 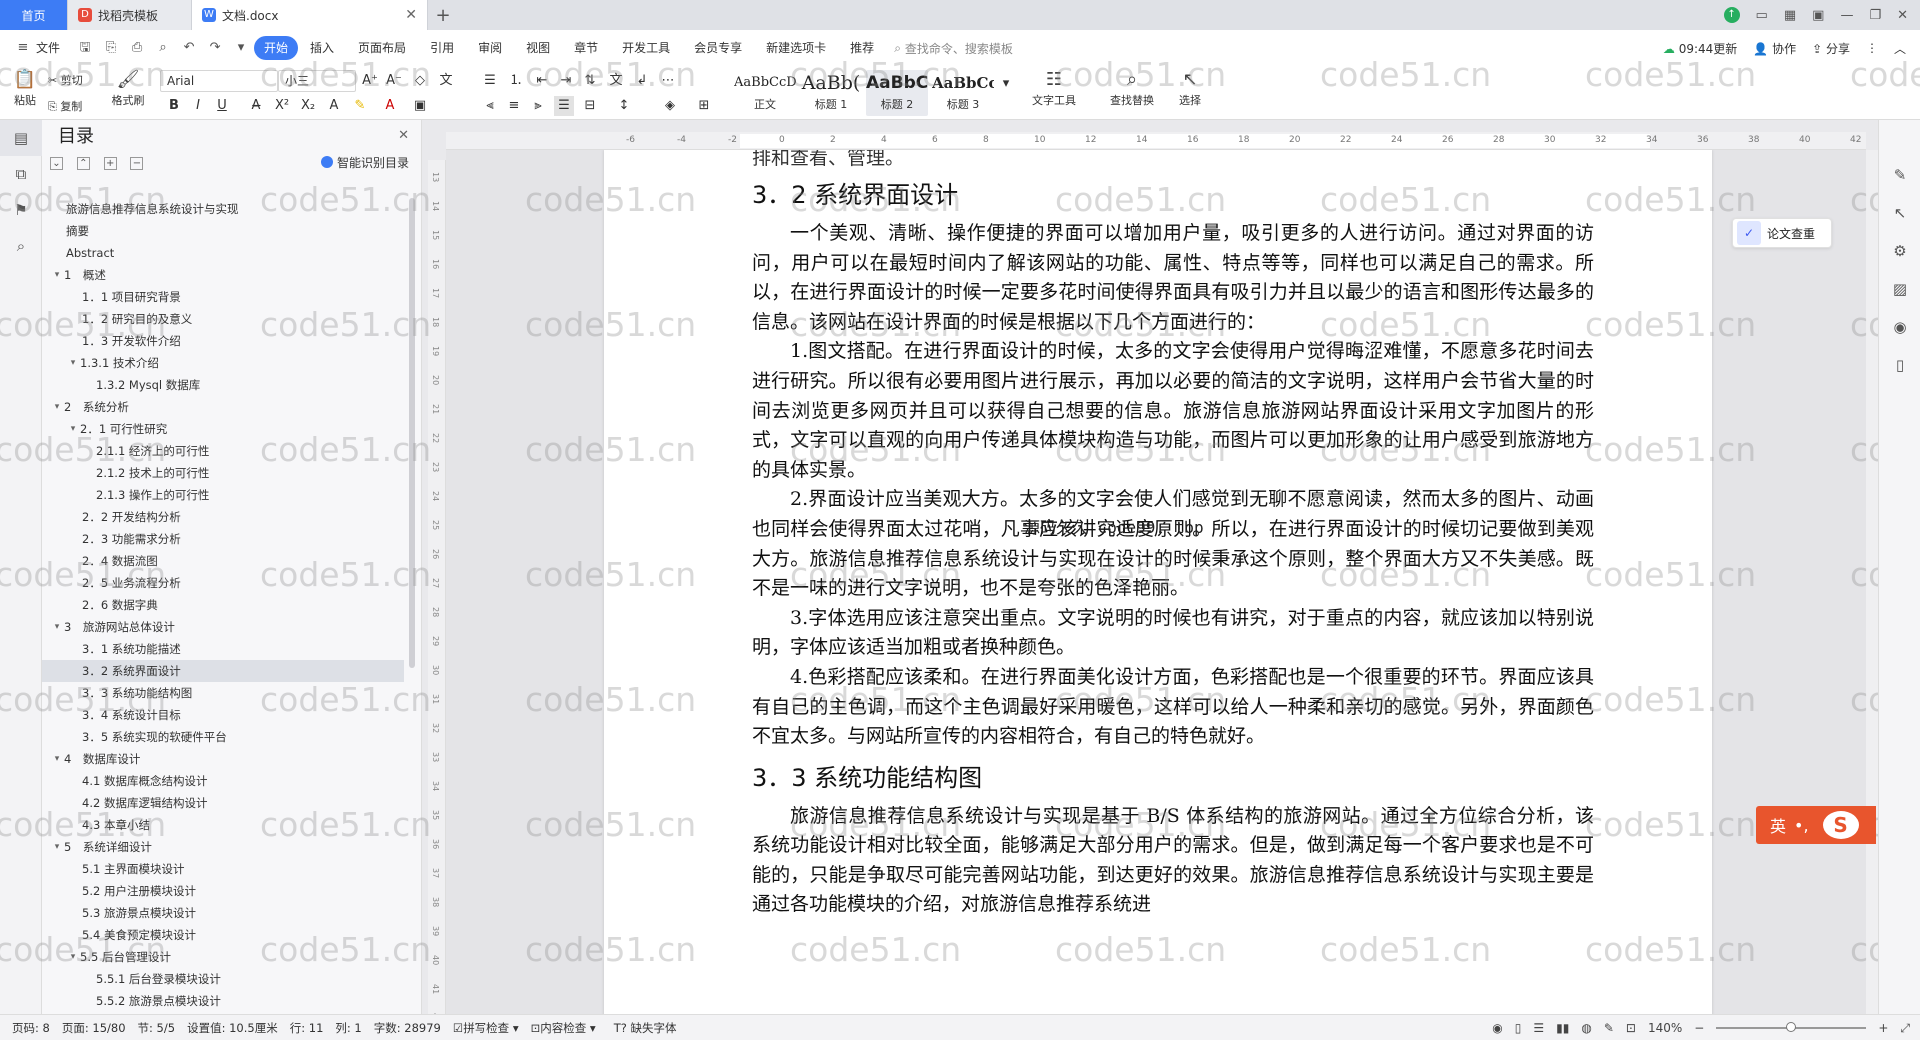 What do you see at coordinates (1899, 213) in the screenshot?
I see `pointer-icon: ↖` at bounding box center [1899, 213].